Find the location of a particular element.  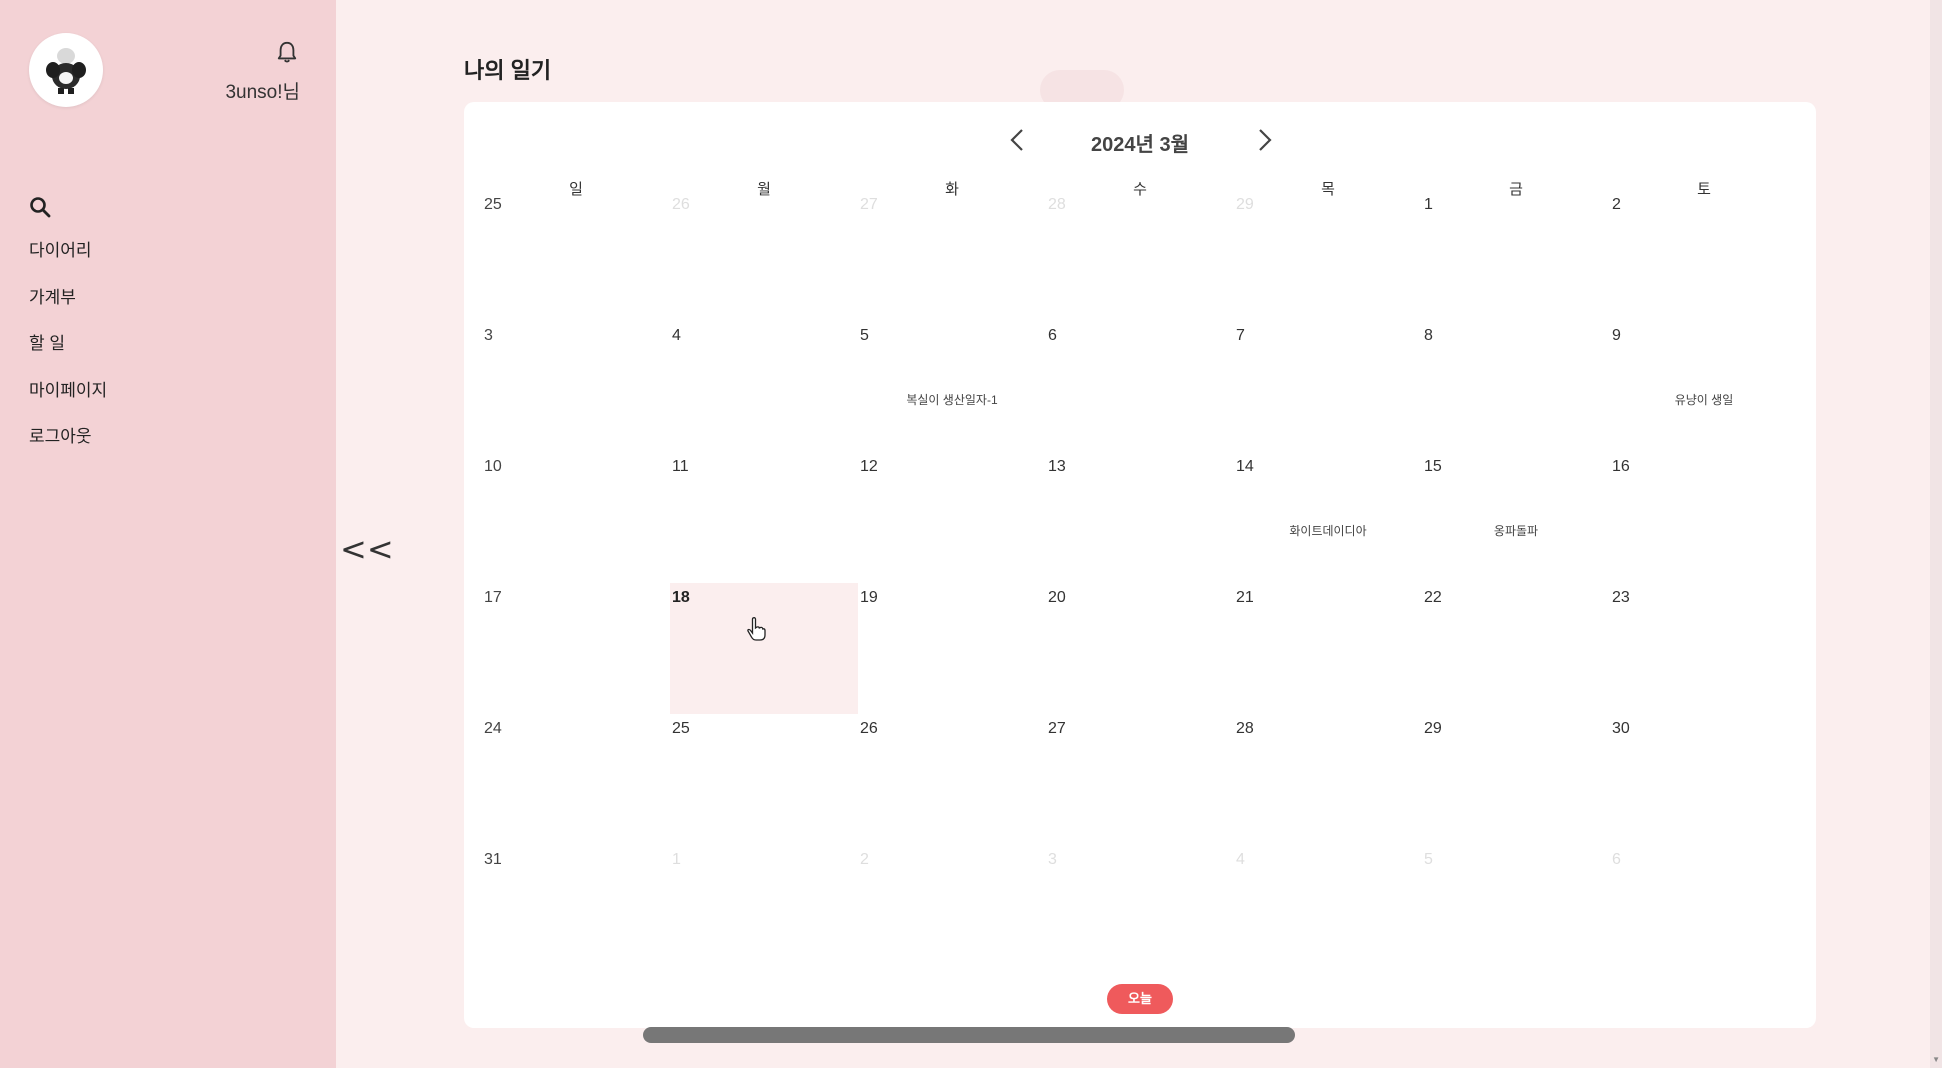

day-number: 7 is located at coordinates (1240, 335).